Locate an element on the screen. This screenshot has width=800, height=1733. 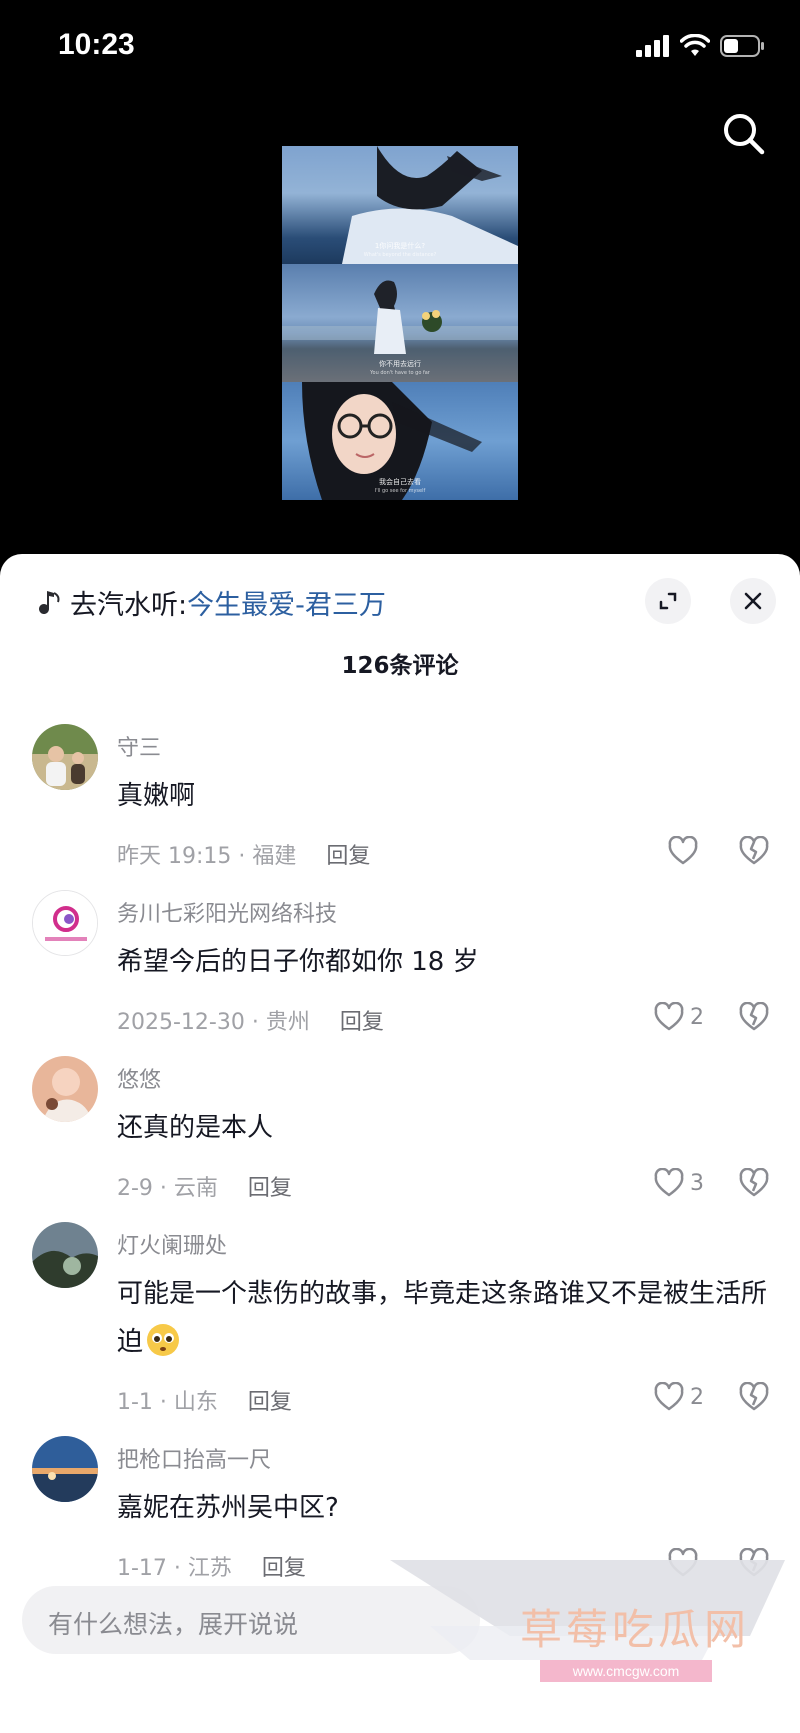
comment-meta: 2025-12-30 · 贵州 回复 is located at coordinates (250, 1020).